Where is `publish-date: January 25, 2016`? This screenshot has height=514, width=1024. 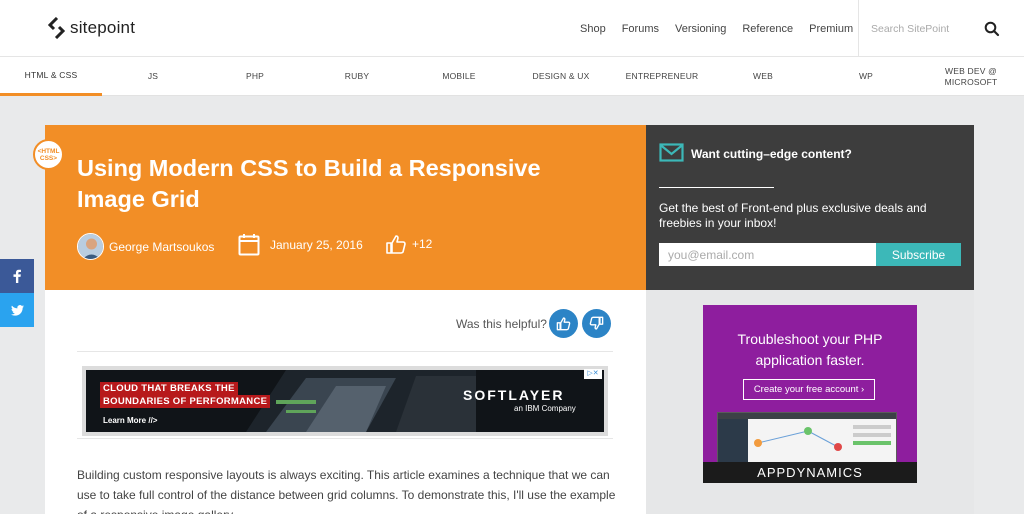 publish-date: January 25, 2016 is located at coordinates (316, 244).